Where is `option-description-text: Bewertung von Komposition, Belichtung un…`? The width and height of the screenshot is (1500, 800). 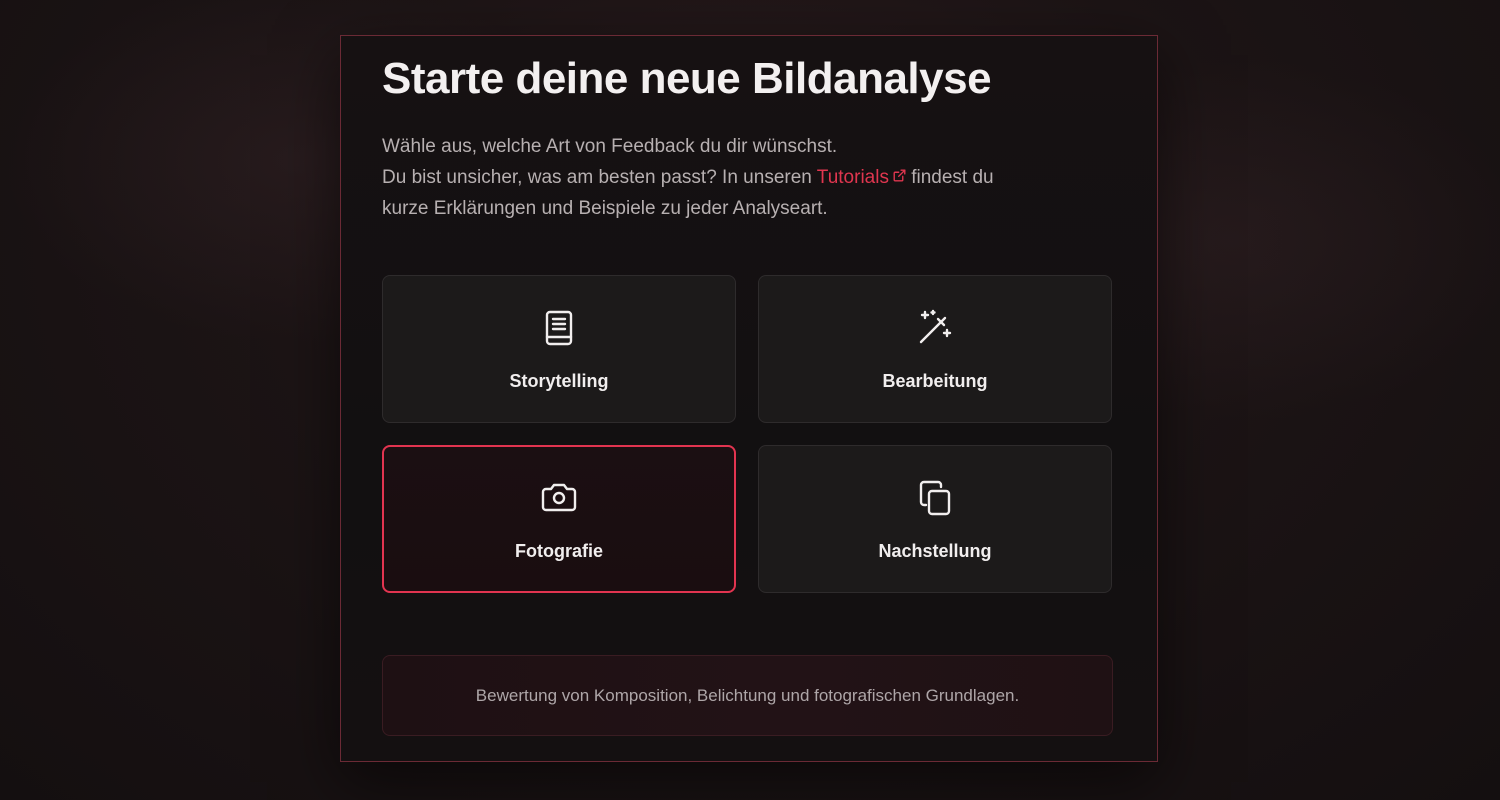
option-description-text: Bewertung von Komposition, Belichtung un… is located at coordinates (747, 695).